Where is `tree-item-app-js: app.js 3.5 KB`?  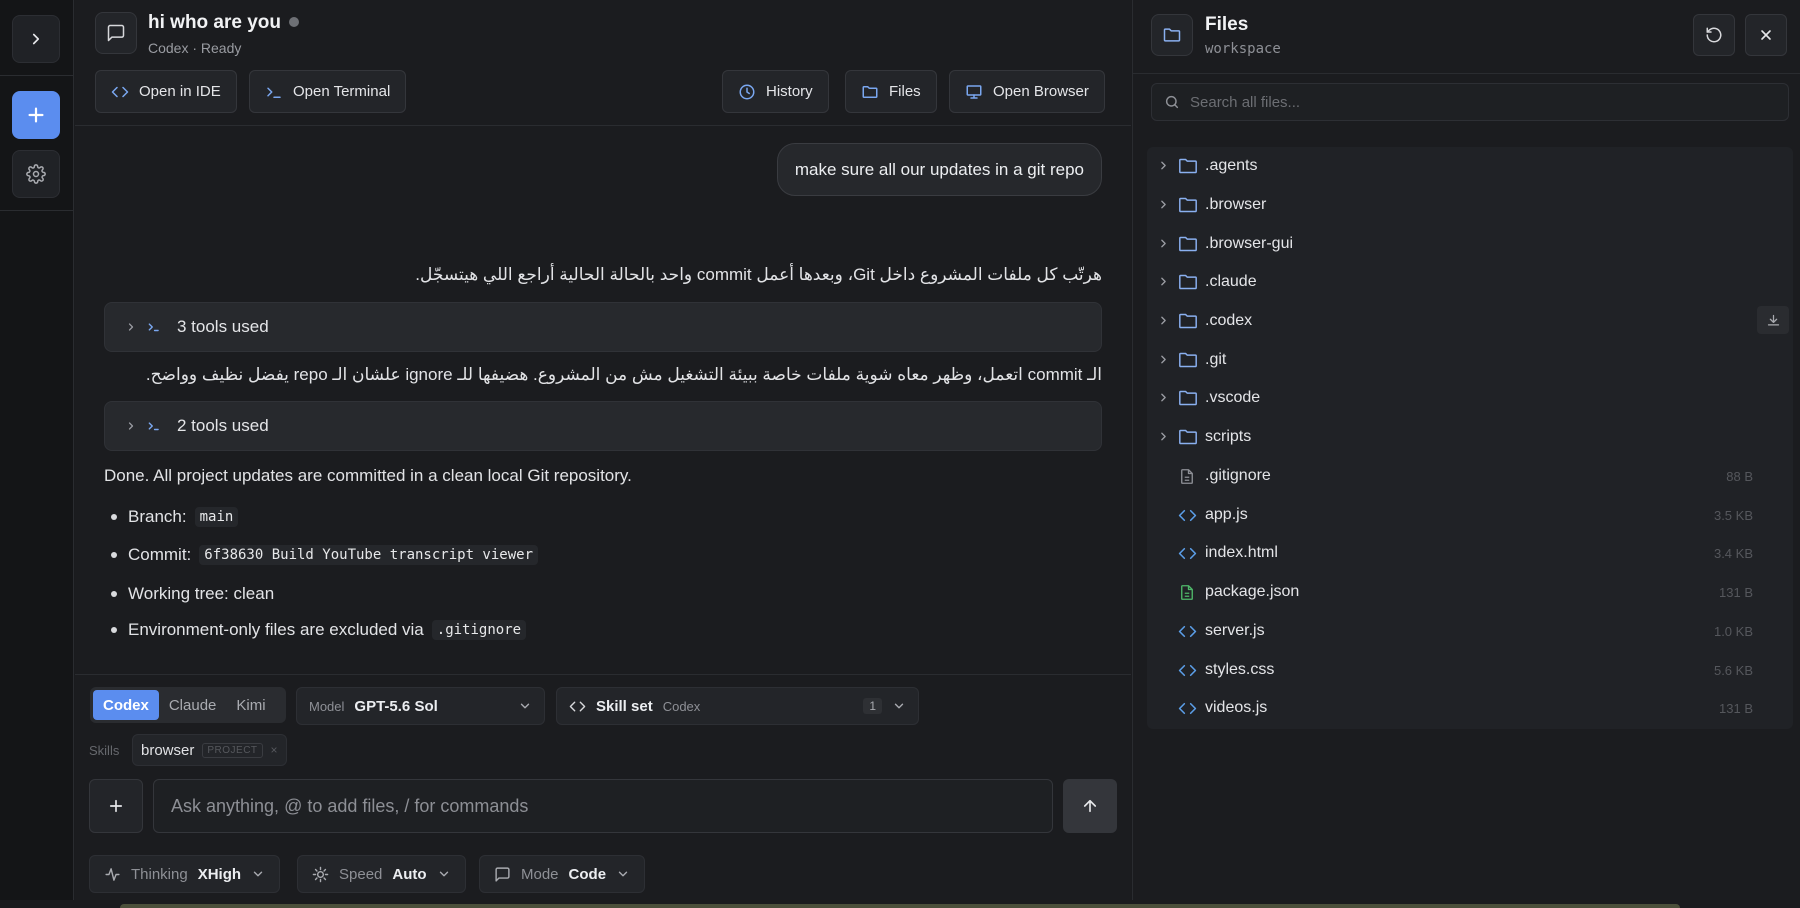 tree-item-app-js: app.js 3.5 KB is located at coordinates (1470, 515).